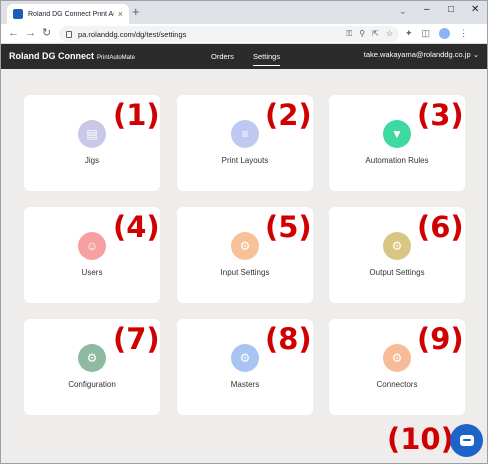 This screenshot has height=464, width=488. I want to click on marker-10: (10), so click(420, 439).